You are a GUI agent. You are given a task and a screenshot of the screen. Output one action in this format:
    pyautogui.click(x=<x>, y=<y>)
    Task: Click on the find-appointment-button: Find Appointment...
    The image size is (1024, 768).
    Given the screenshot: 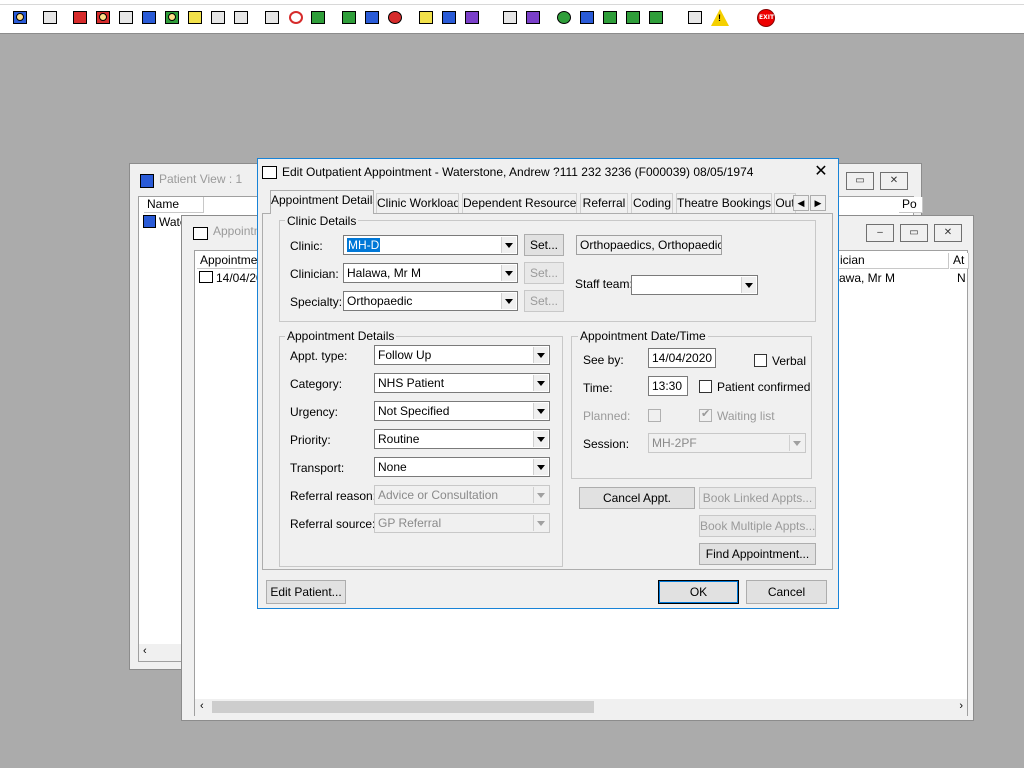 What is the action you would take?
    pyautogui.click(x=757, y=554)
    